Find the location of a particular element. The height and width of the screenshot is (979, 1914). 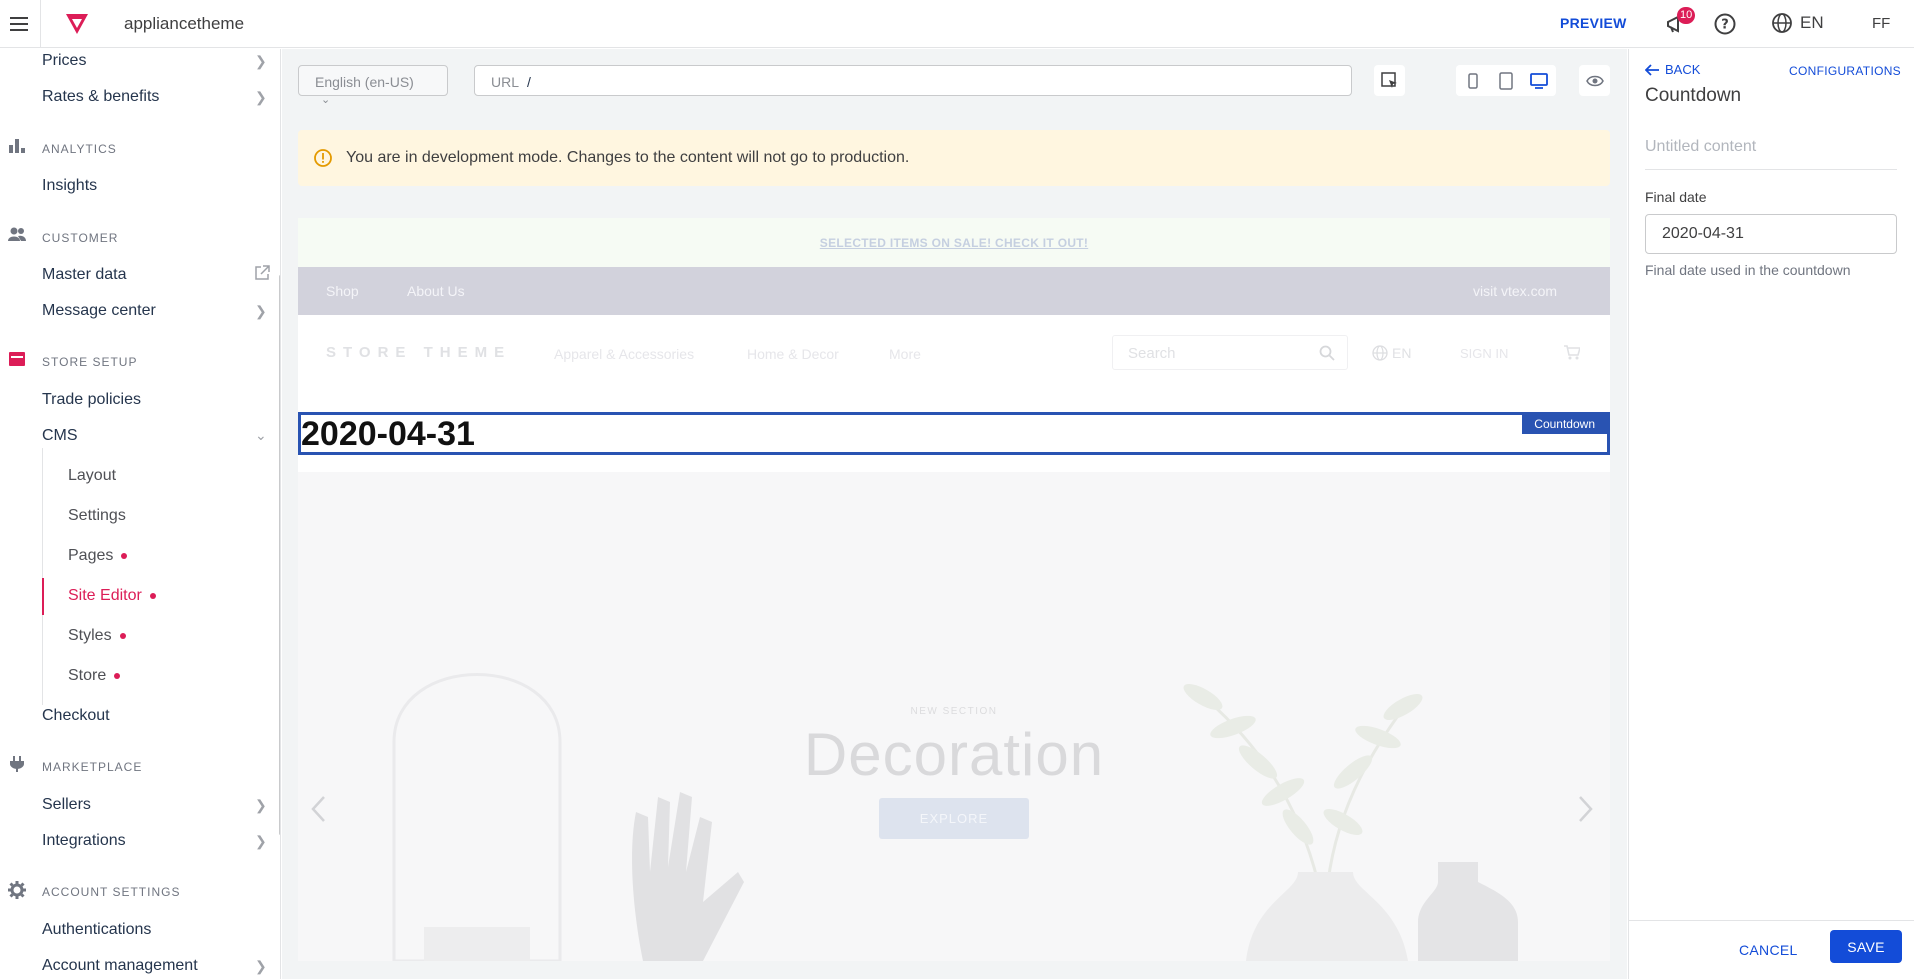

sidebar-item-insights: Insights is located at coordinates (69, 186).